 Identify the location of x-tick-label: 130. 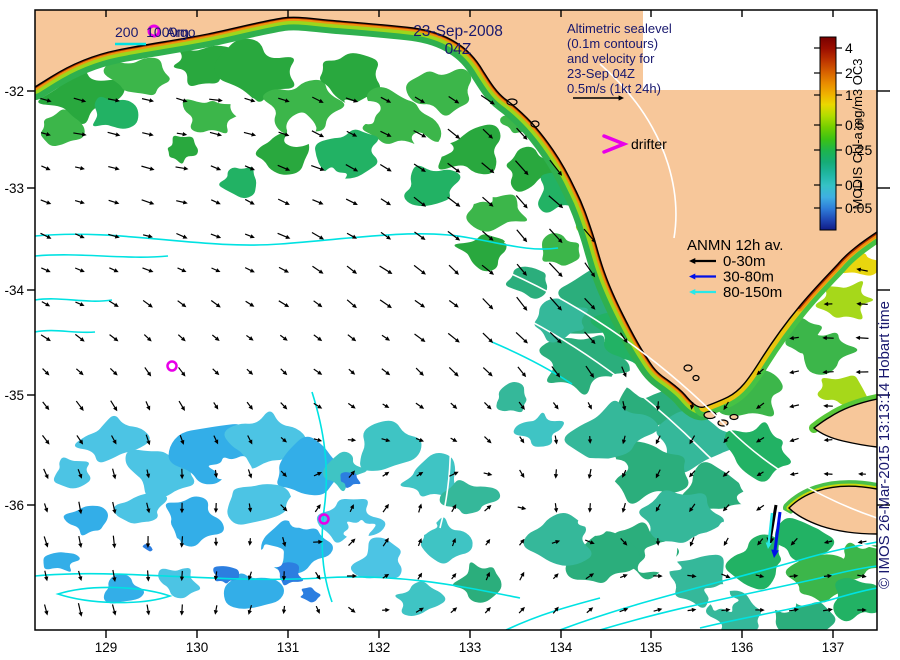
(197, 647).